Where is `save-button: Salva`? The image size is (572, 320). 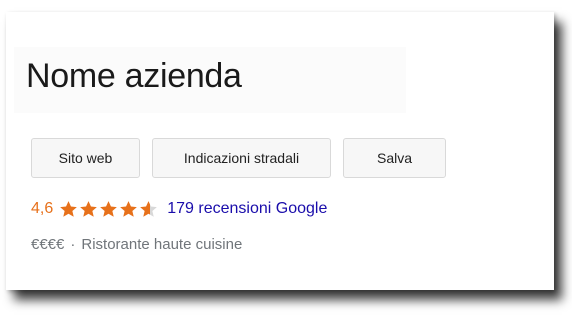
save-button: Salva is located at coordinates (394, 158).